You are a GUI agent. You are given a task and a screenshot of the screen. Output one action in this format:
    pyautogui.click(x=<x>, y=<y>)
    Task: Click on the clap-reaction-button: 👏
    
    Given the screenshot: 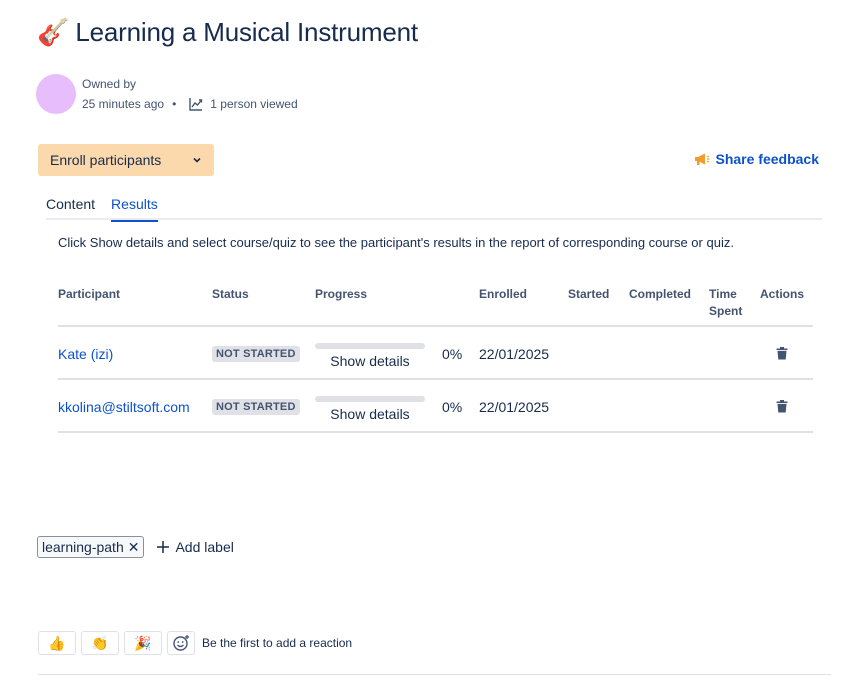 What is the action you would take?
    pyautogui.click(x=100, y=643)
    